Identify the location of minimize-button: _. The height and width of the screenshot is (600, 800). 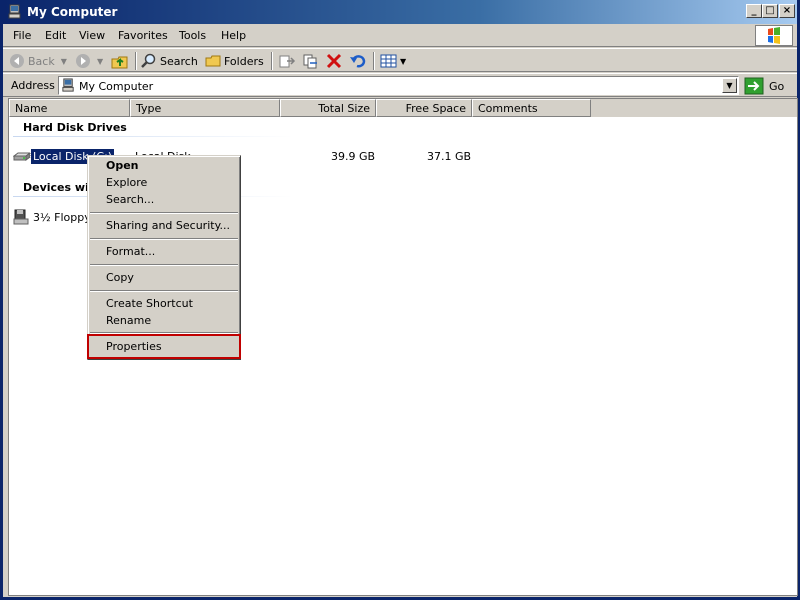
(754, 11).